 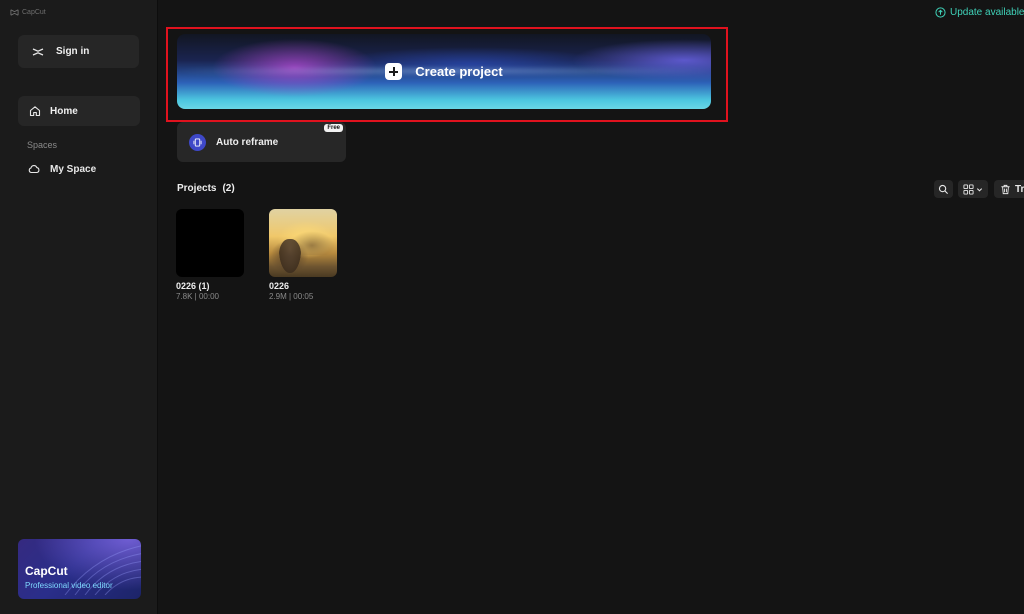 What do you see at coordinates (333, 128) in the screenshot?
I see `free-badge: Free` at bounding box center [333, 128].